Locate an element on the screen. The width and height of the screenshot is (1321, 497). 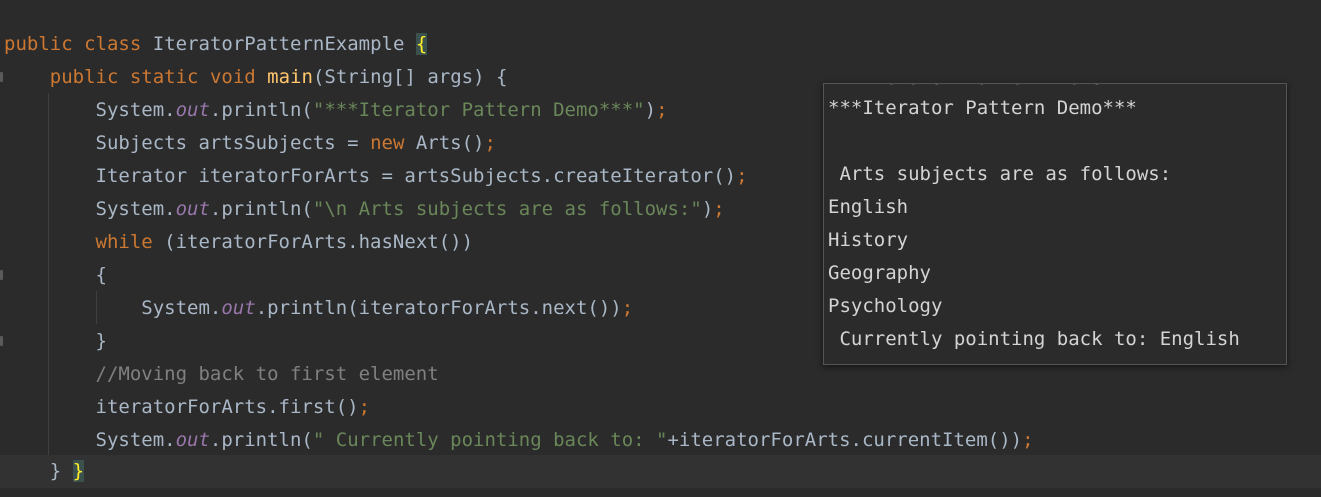
keyword: new is located at coordinates (387, 143).